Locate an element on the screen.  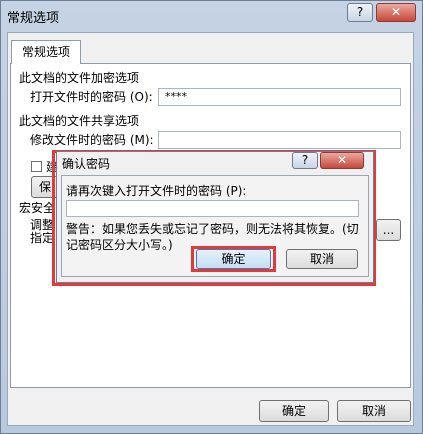
modify-password-label: 修改文件时的密码 (M): is located at coordinates (92, 140).